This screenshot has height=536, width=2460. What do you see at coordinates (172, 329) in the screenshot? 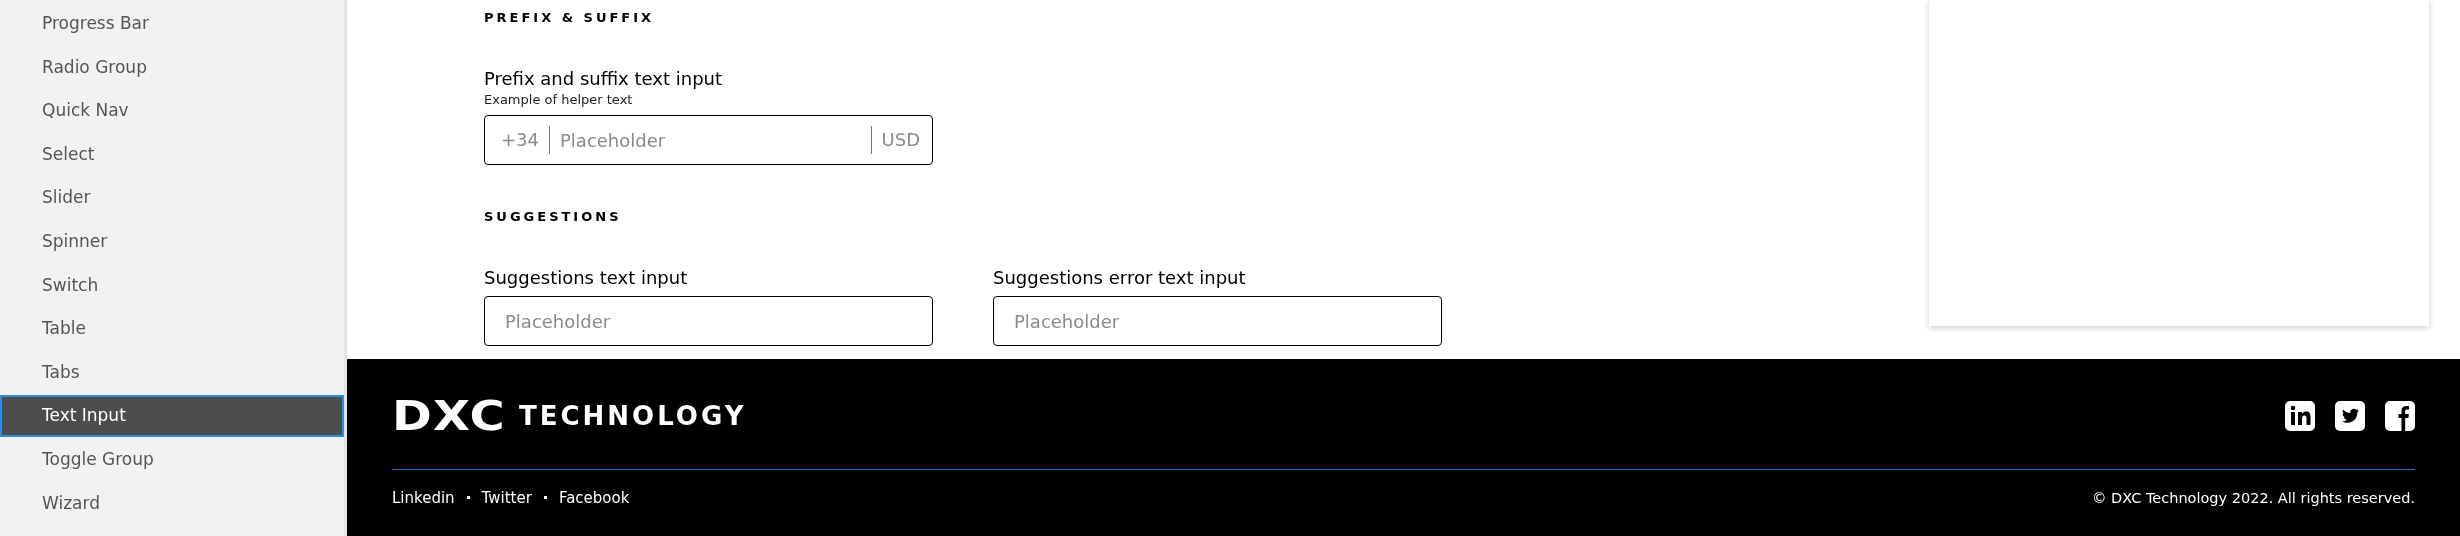
I see `sidebar-item: Table` at bounding box center [172, 329].